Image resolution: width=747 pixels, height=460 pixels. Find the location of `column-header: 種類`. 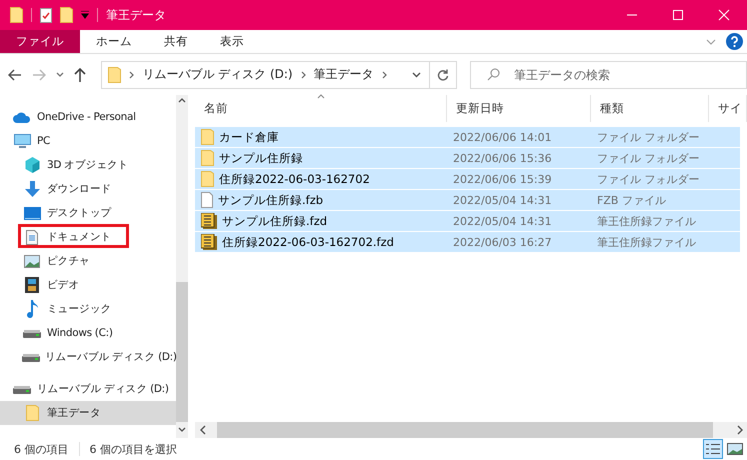

column-header: 種類 is located at coordinates (650, 108).